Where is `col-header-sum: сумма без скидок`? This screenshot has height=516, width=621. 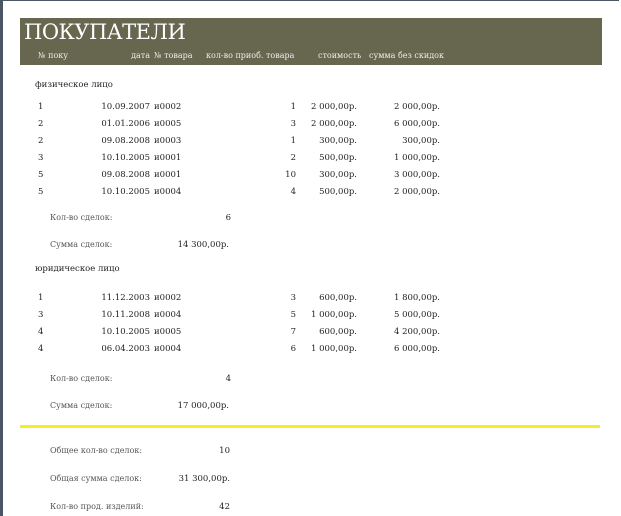
col-header-sum: сумма без скидок is located at coordinates (406, 55).